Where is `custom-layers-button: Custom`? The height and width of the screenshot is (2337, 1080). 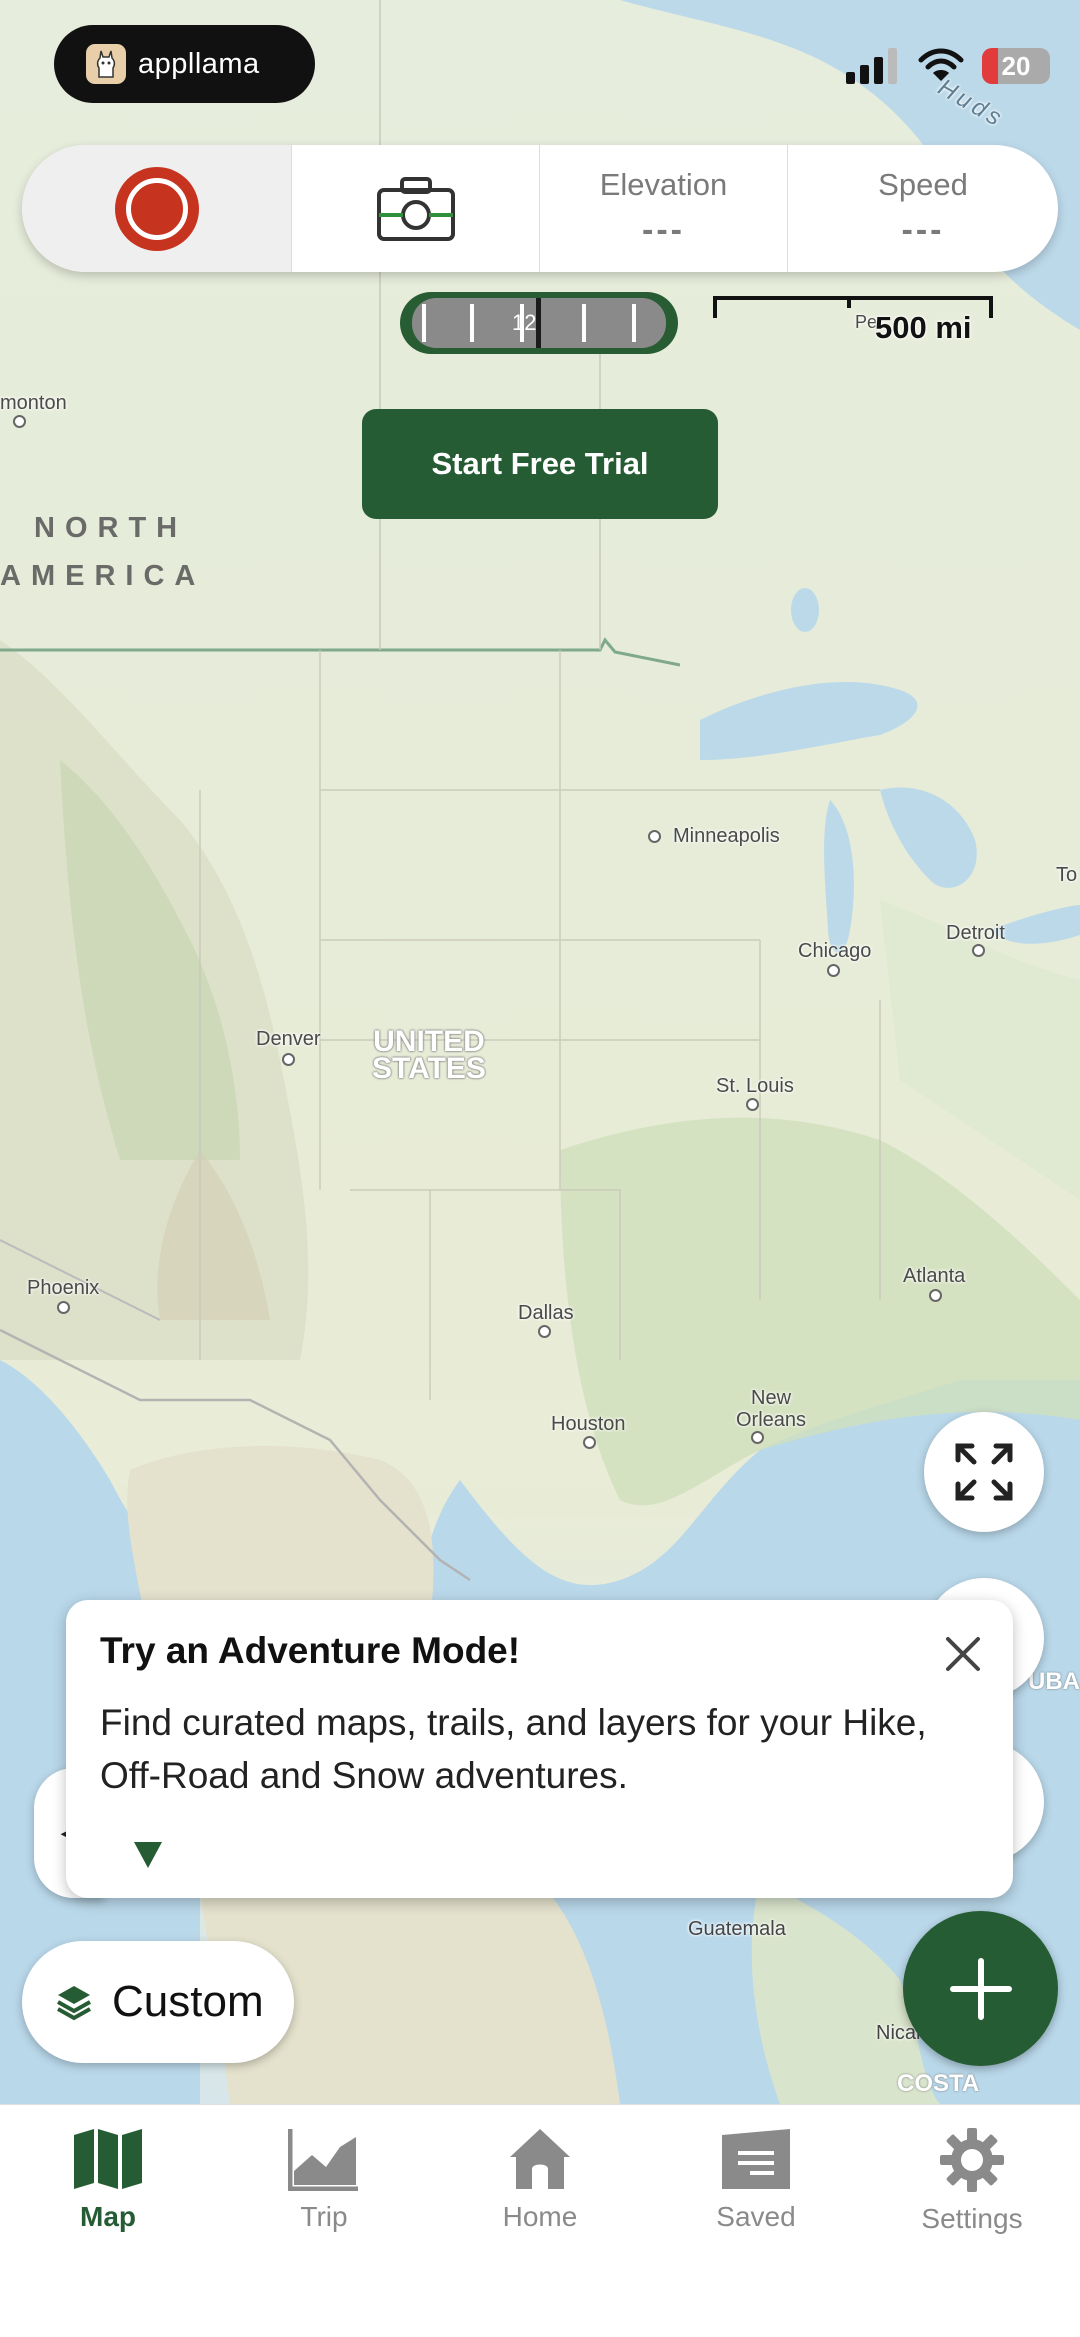
custom-layers-button: Custom is located at coordinates (158, 2002).